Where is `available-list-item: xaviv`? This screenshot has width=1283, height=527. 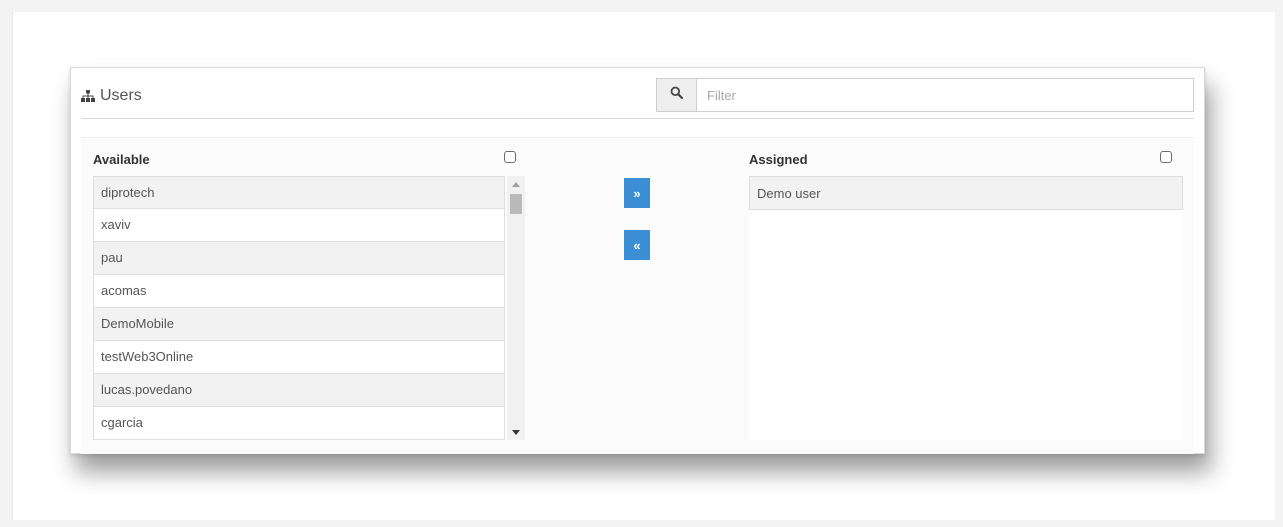 available-list-item: xaviv is located at coordinates (299, 225).